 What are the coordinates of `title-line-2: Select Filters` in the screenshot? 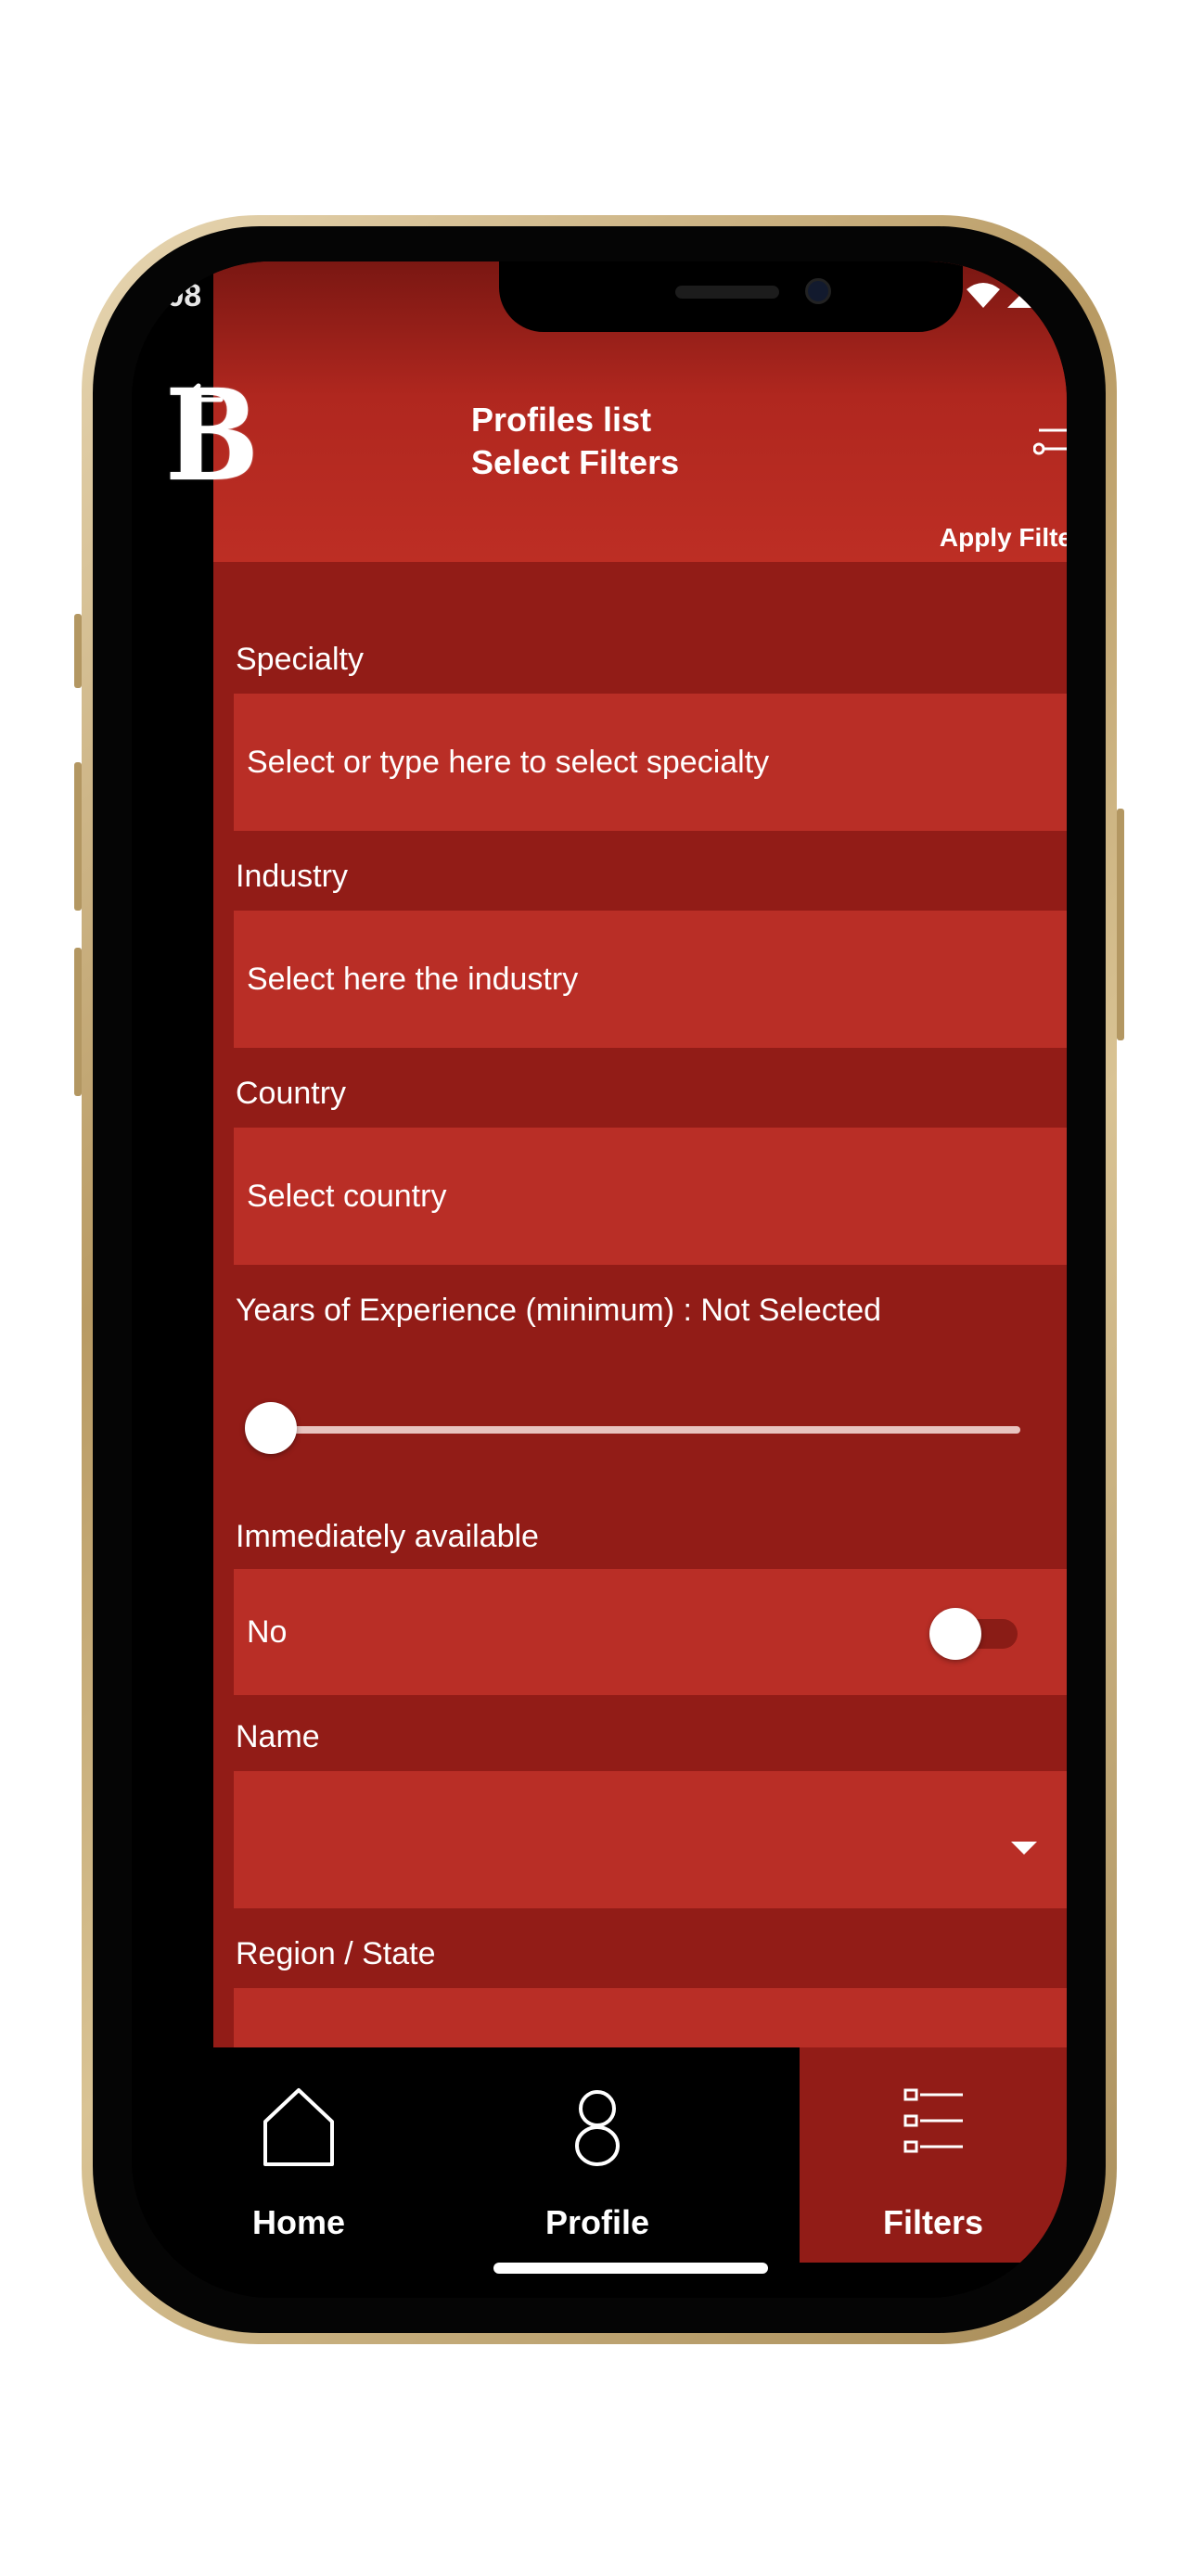 It's located at (575, 462).